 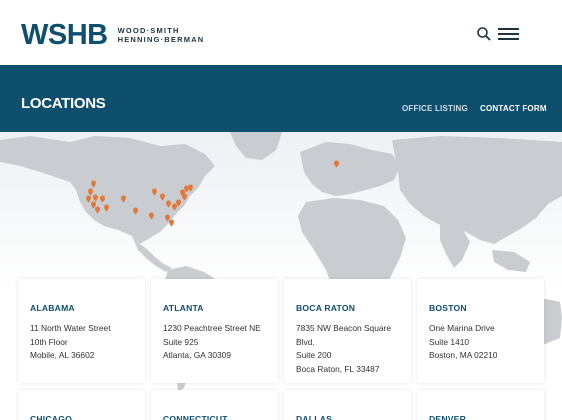 I want to click on logo-text: WOOD·SMITH HENNING·BERMAN, so click(x=161, y=35).